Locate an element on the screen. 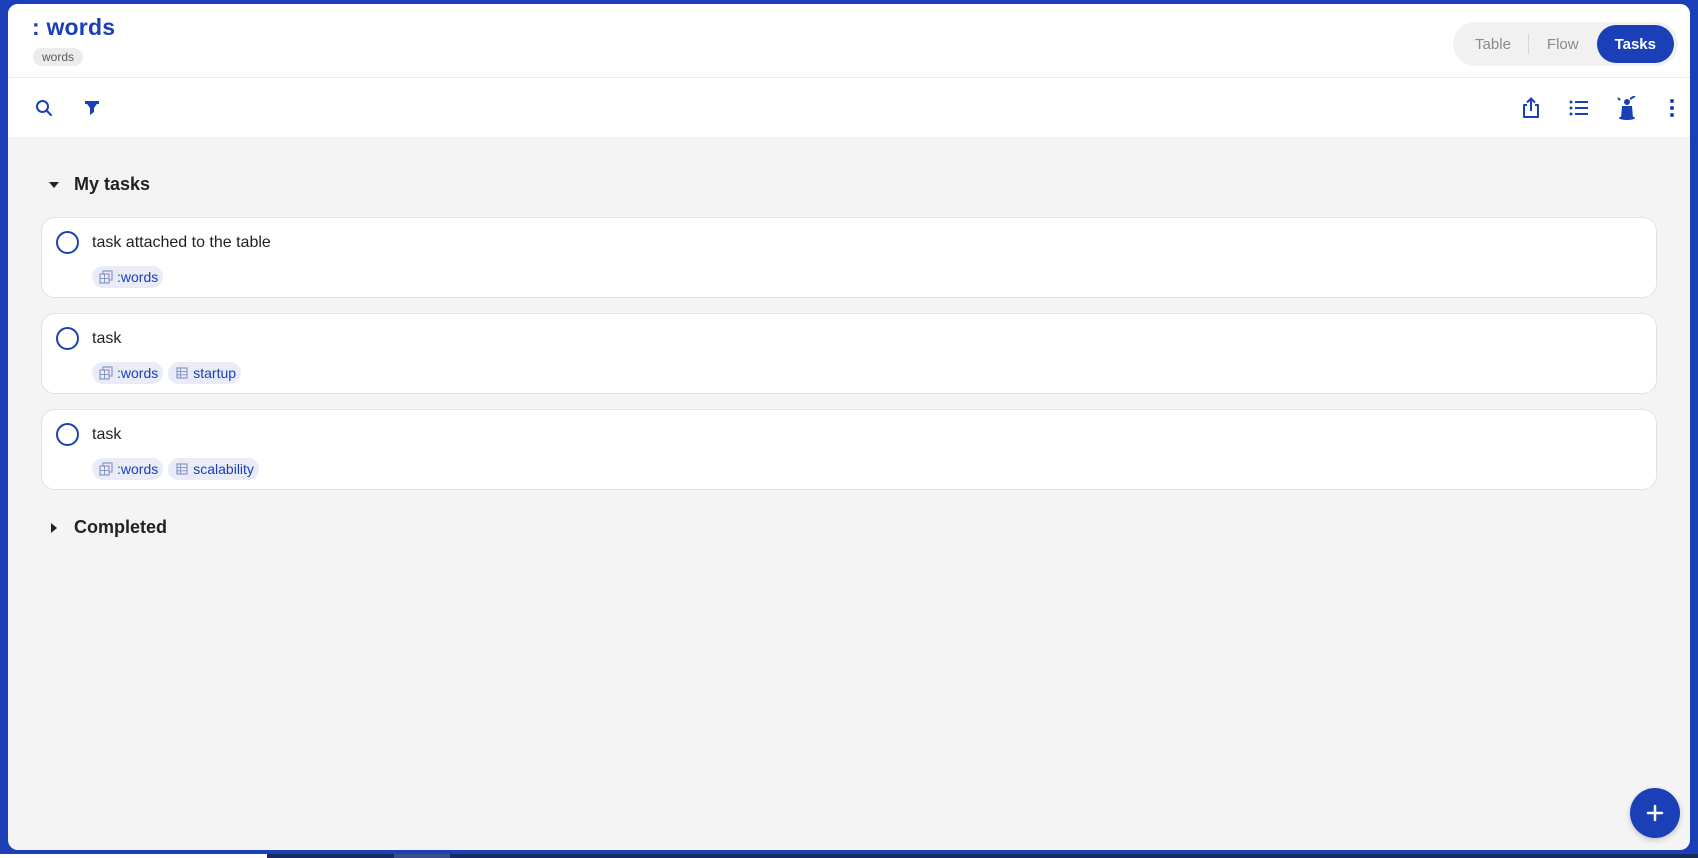 The width and height of the screenshot is (1698, 858). plus-icon is located at coordinates (1655, 813).